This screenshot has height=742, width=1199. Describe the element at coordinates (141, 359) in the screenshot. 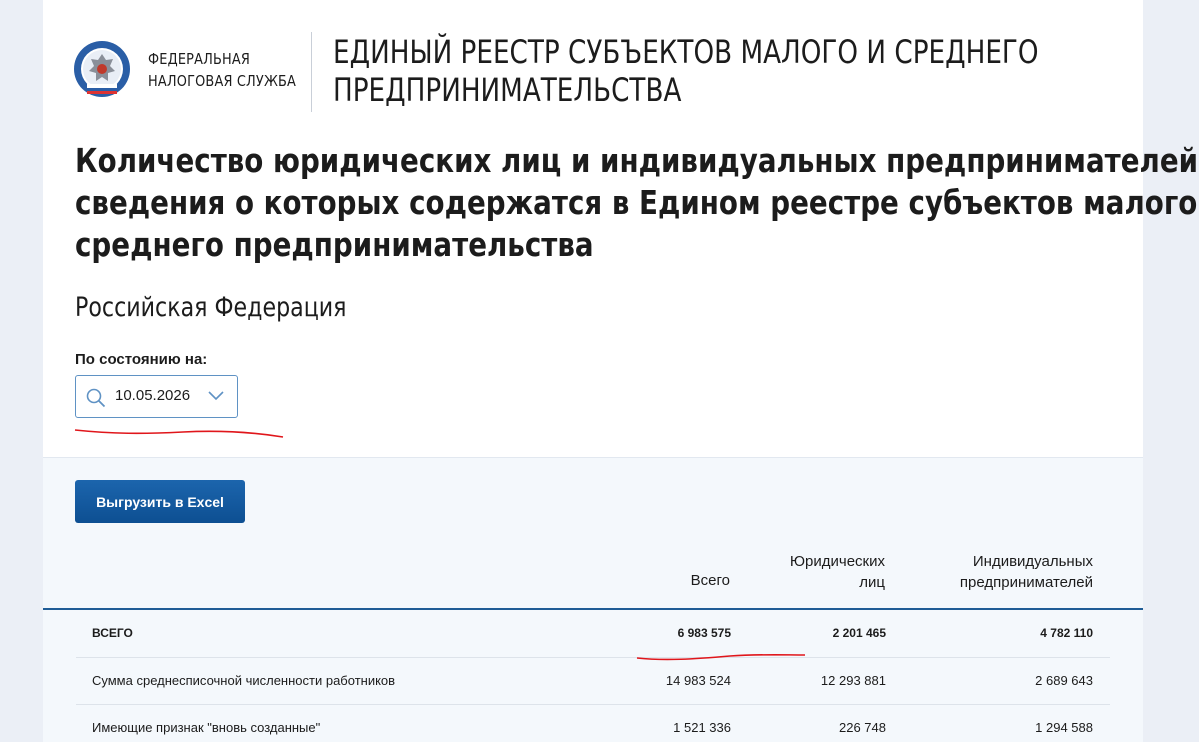

I see `date-filter-label: По состоянию на:` at that location.